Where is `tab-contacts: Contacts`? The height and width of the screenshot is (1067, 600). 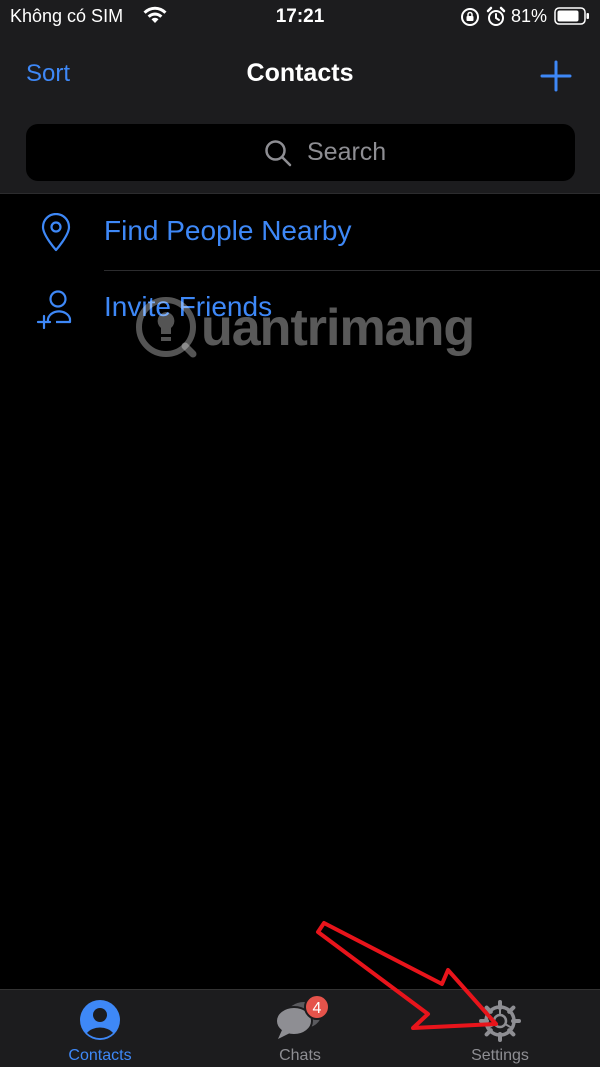
tab-contacts: Contacts is located at coordinates (100, 1028).